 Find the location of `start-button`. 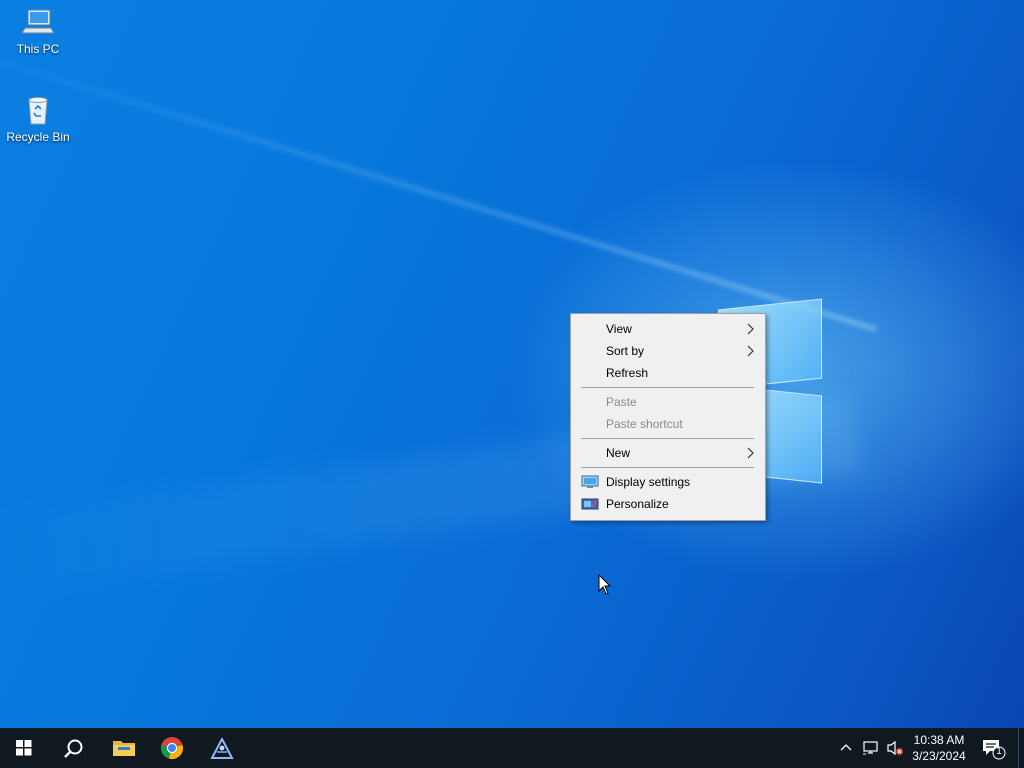

start-button is located at coordinates (24, 748).